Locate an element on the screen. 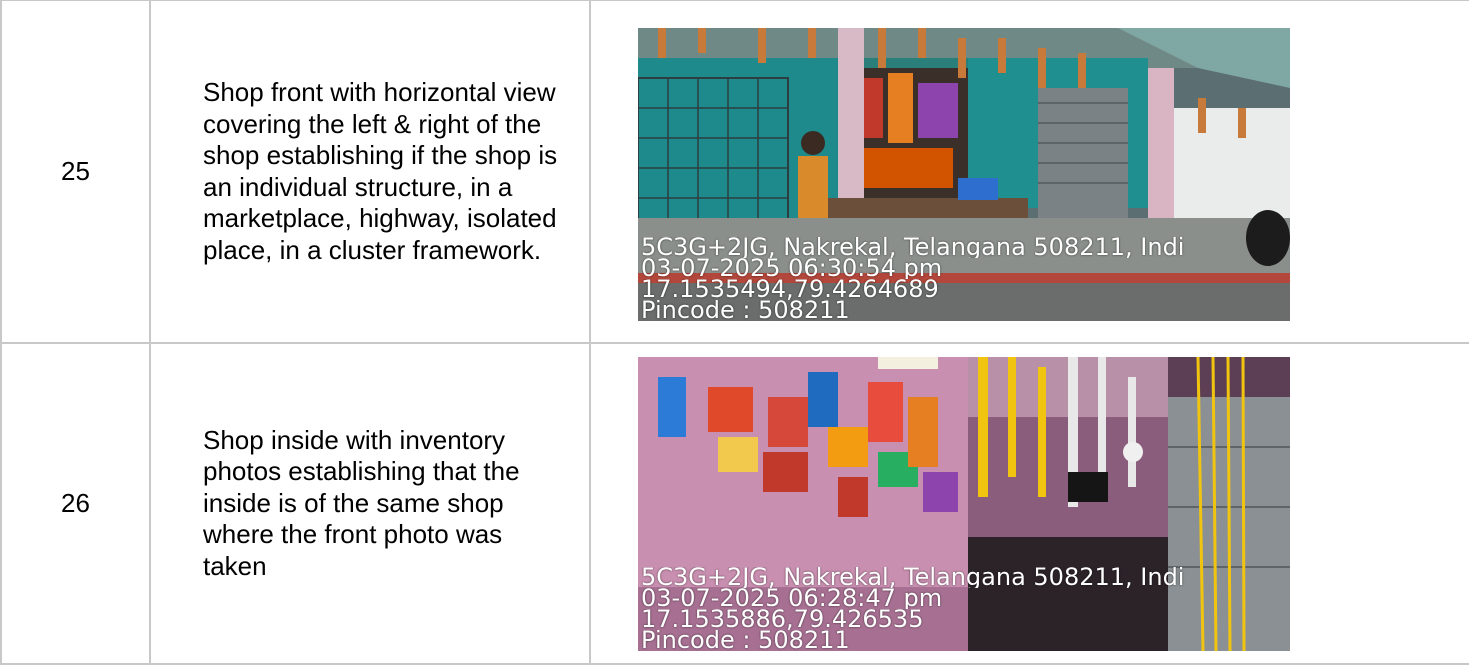 The width and height of the screenshot is (1469, 665). row-number: 25 is located at coordinates (75, 172).